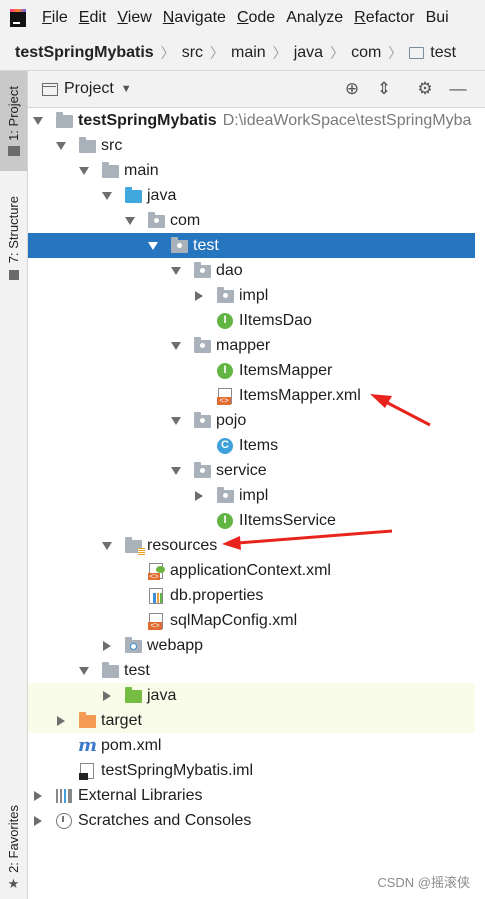  Describe the element at coordinates (88, 745) in the screenshot. I see `maven-pom-icon: m` at that location.